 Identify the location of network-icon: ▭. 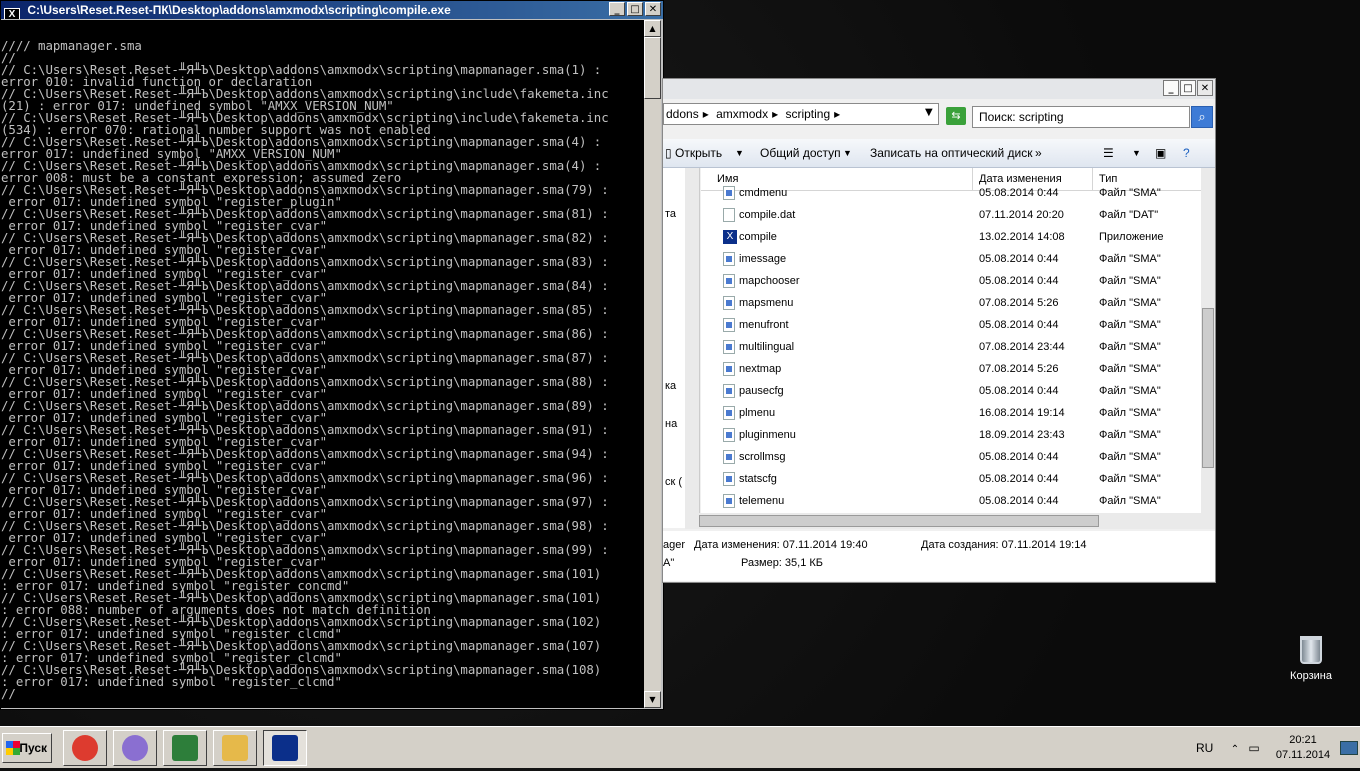
(1253, 748).